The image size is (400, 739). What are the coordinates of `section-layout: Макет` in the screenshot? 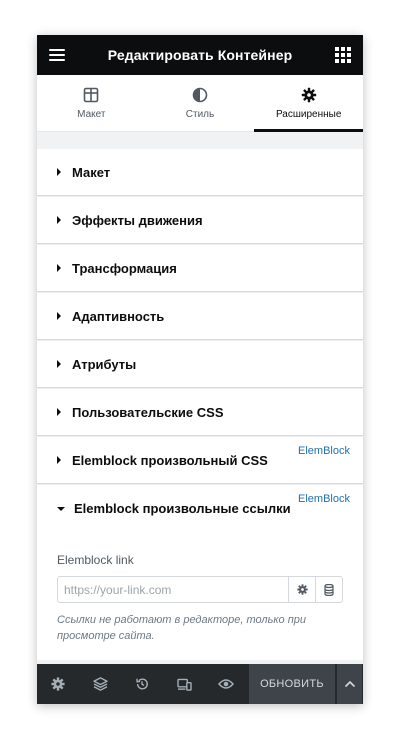 It's located at (200, 172).